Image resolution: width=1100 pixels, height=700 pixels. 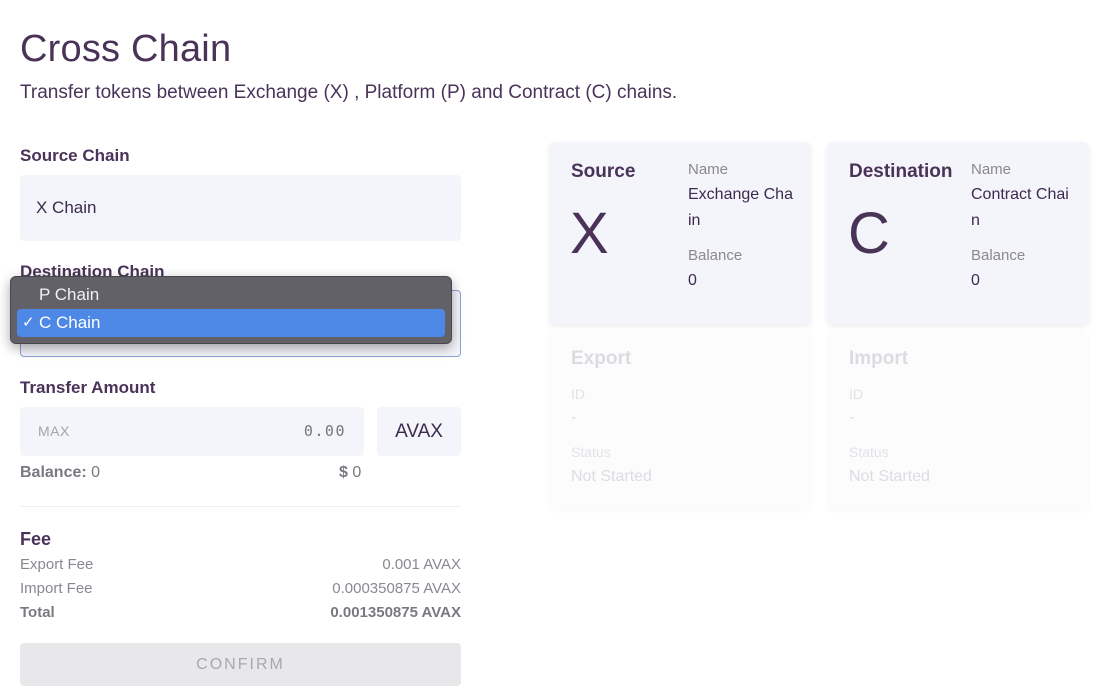 What do you see at coordinates (240, 612) in the screenshot?
I see `fee-row-total: Total 0.001350875 AVAX` at bounding box center [240, 612].